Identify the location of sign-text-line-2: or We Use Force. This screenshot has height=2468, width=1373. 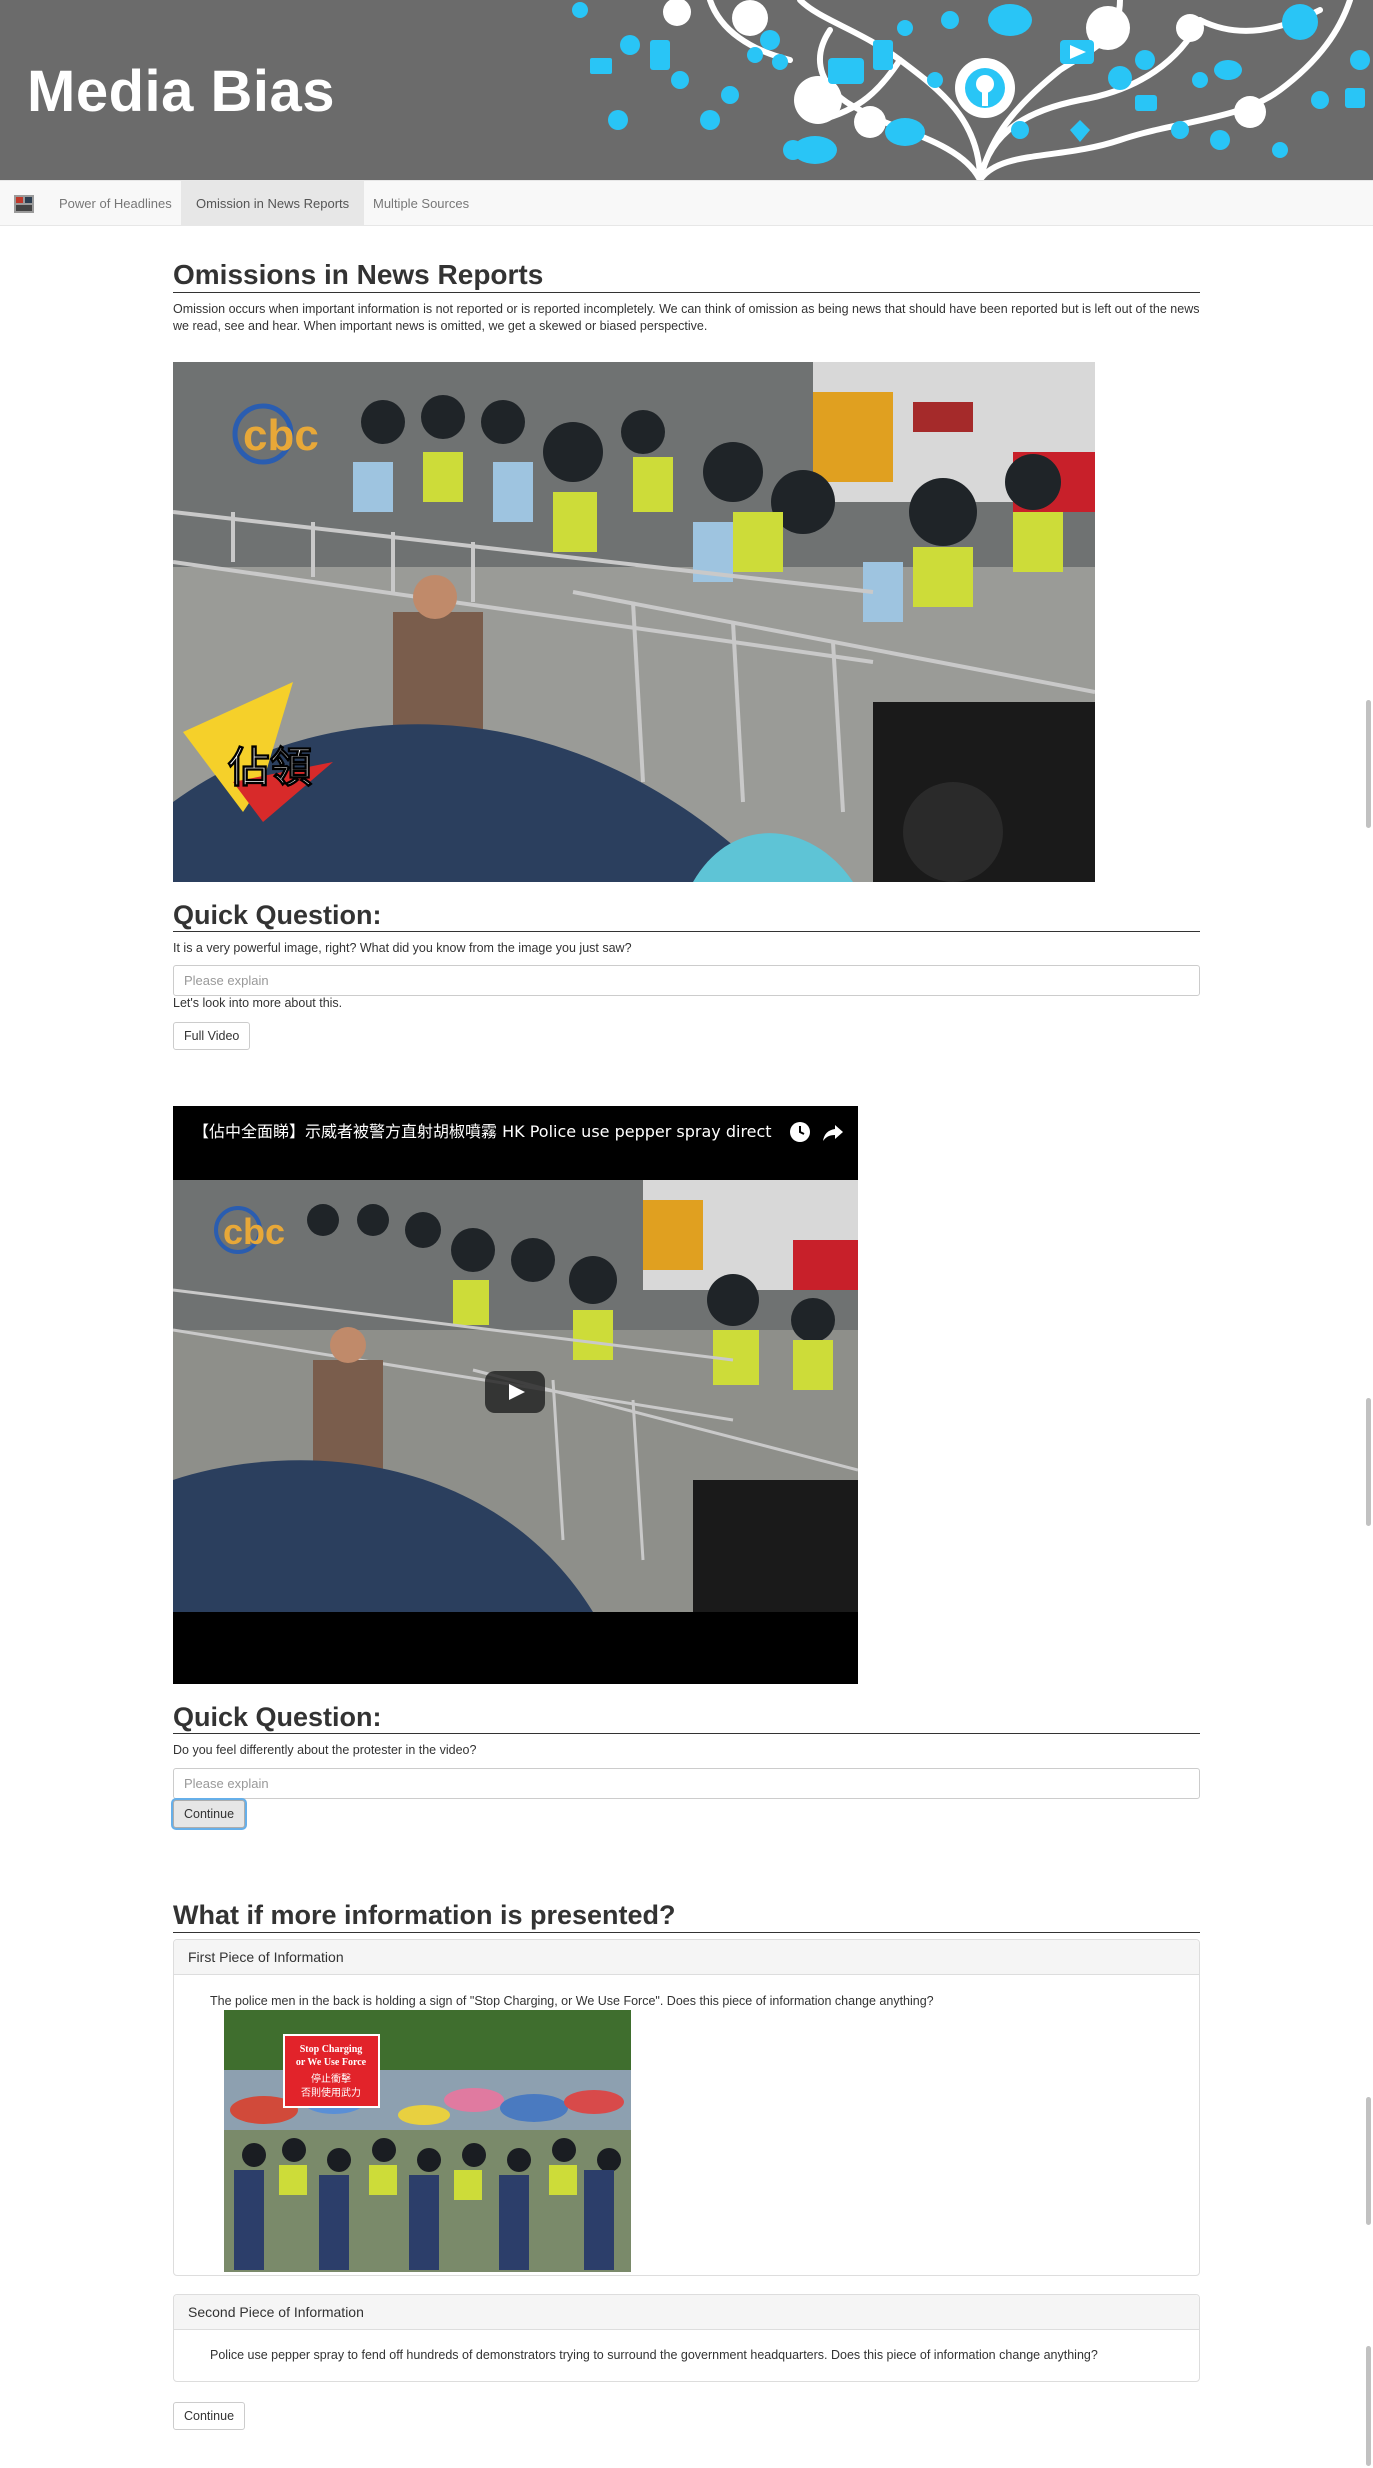
(331, 2062).